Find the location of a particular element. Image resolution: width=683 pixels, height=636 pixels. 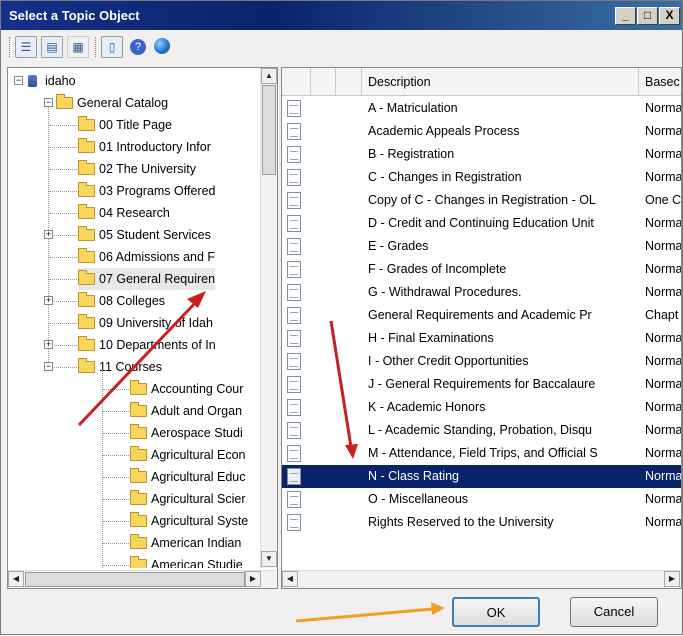

red-arrow-head-tree is located at coordinates (196, 299).